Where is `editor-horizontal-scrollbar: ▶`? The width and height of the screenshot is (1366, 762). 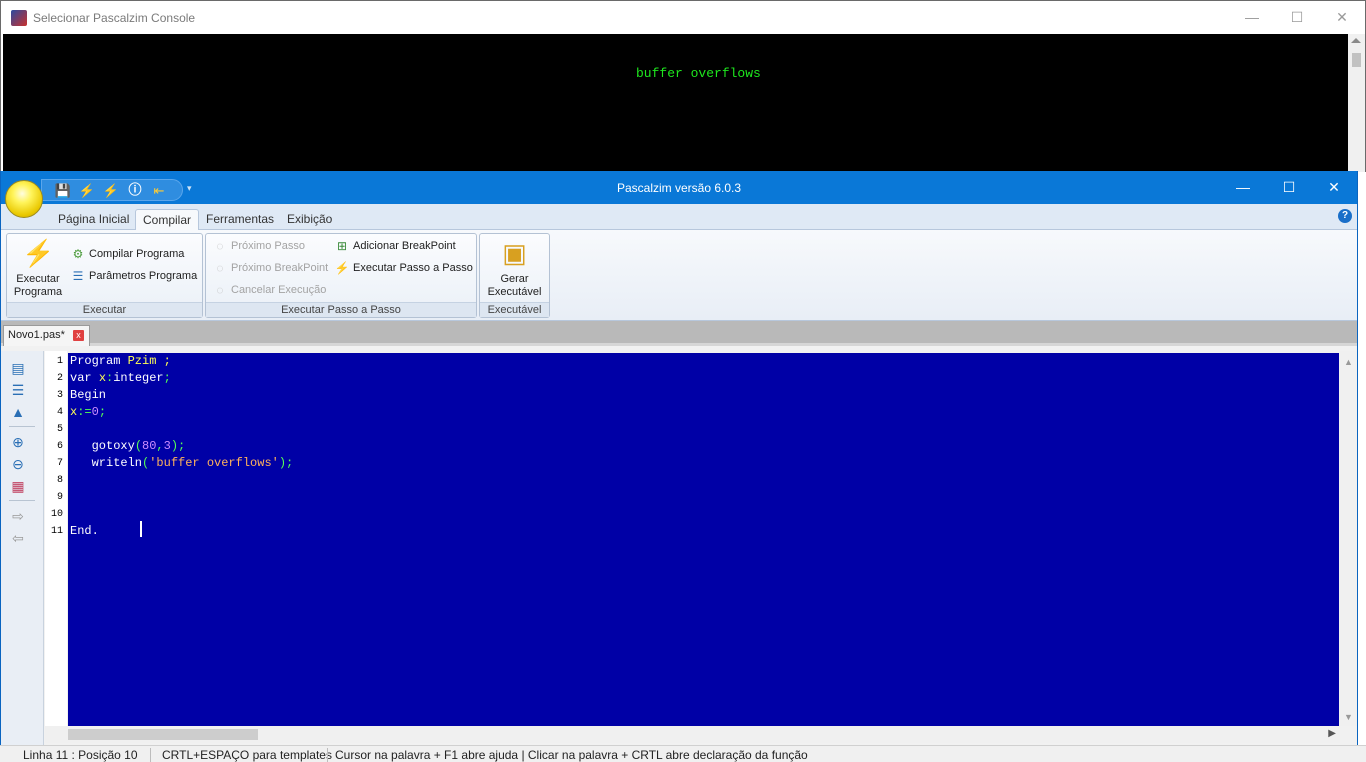 editor-horizontal-scrollbar: ▶ is located at coordinates (692, 734).